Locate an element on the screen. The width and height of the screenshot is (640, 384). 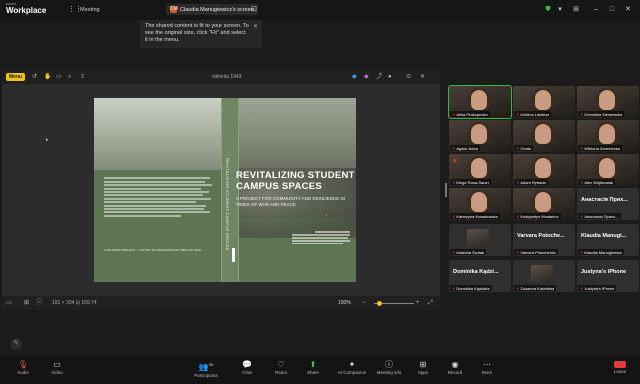
apps-icon: ⊞ is located at coordinates (423, 364).